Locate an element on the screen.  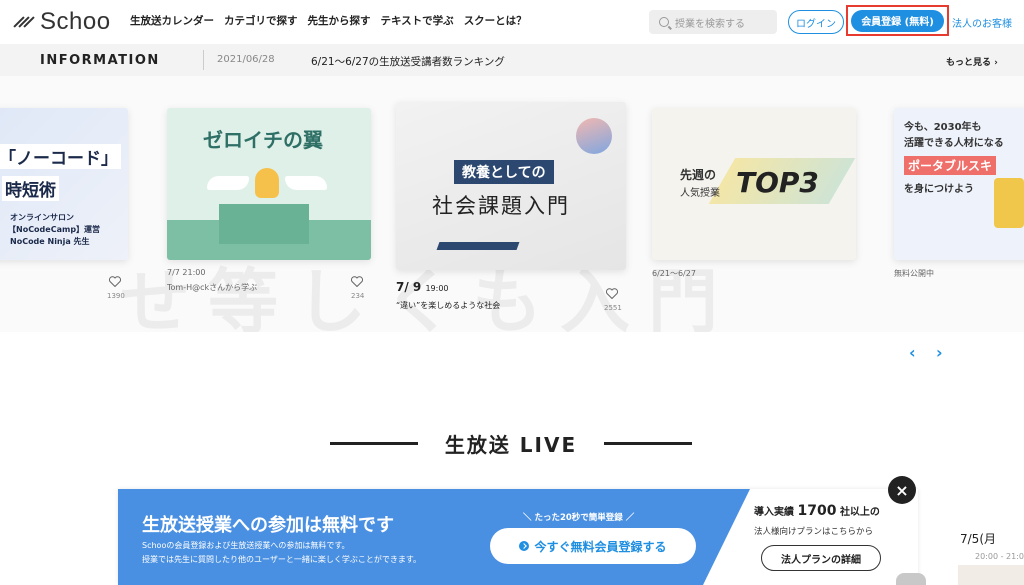
carousel-card: ゼロイチの翼 7/7 21:00 Tom-H@ckさんから学ぶ 234 is located at coordinates (269, 204).